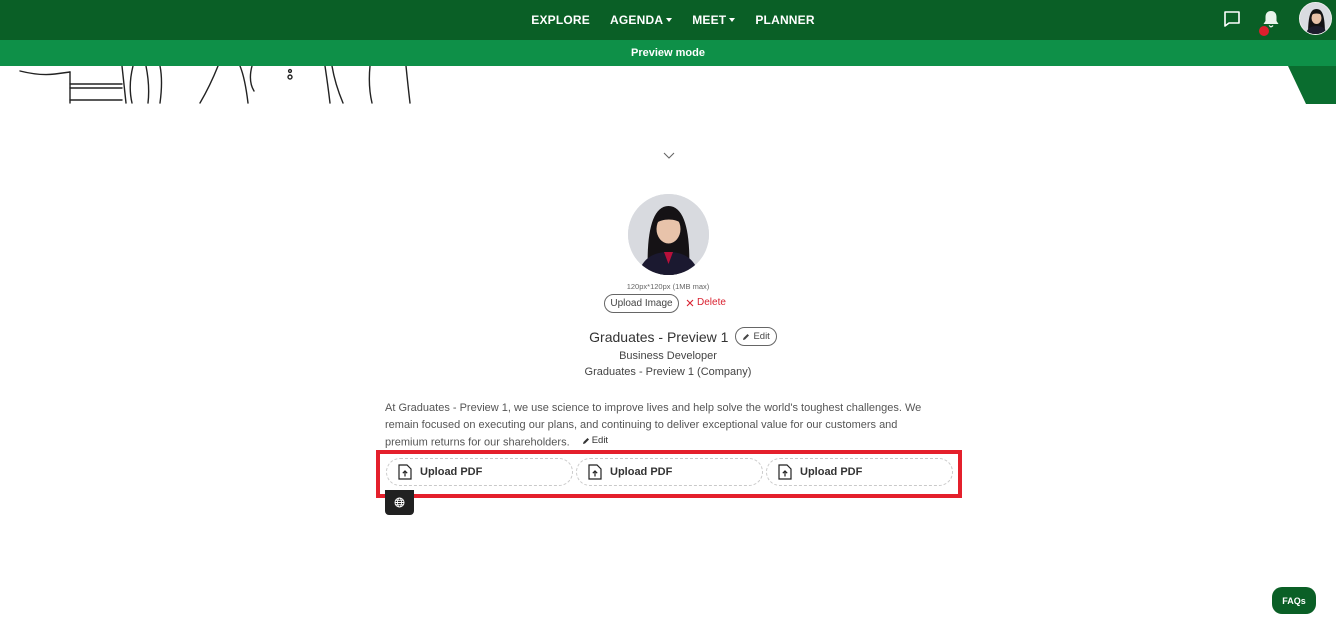  I want to click on chevron-down-icon, so click(669, 155).